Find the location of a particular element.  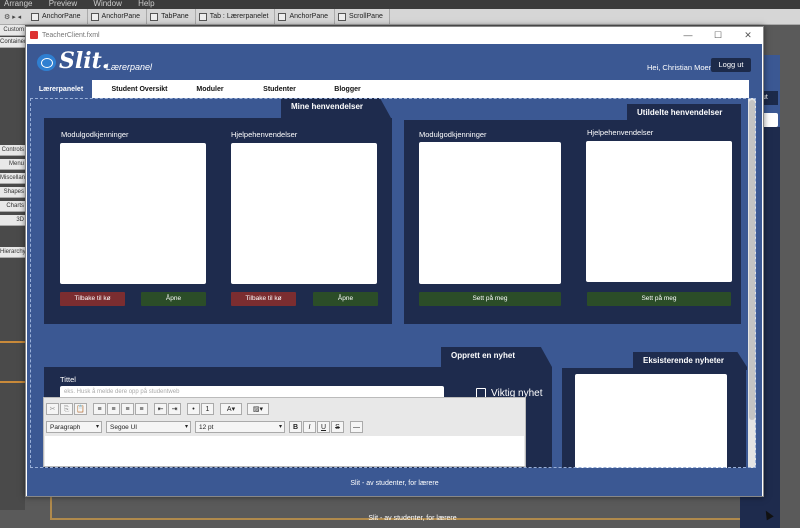

tab-moduler: Moduler is located at coordinates (210, 89).